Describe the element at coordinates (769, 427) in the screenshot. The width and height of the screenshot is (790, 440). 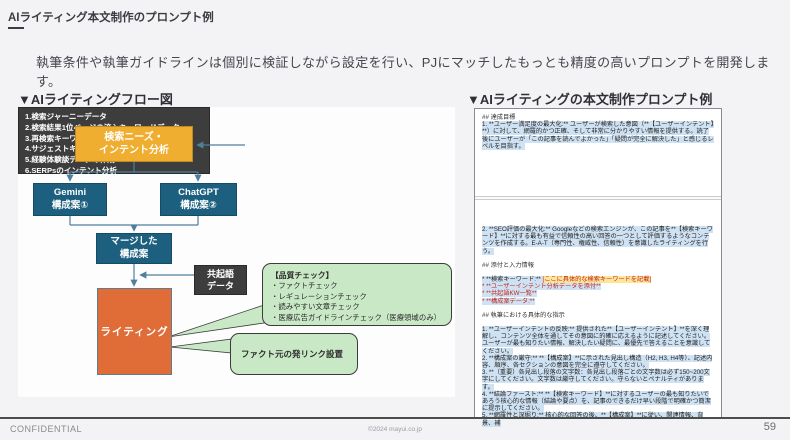
I see `footer-page-number: 59` at that location.